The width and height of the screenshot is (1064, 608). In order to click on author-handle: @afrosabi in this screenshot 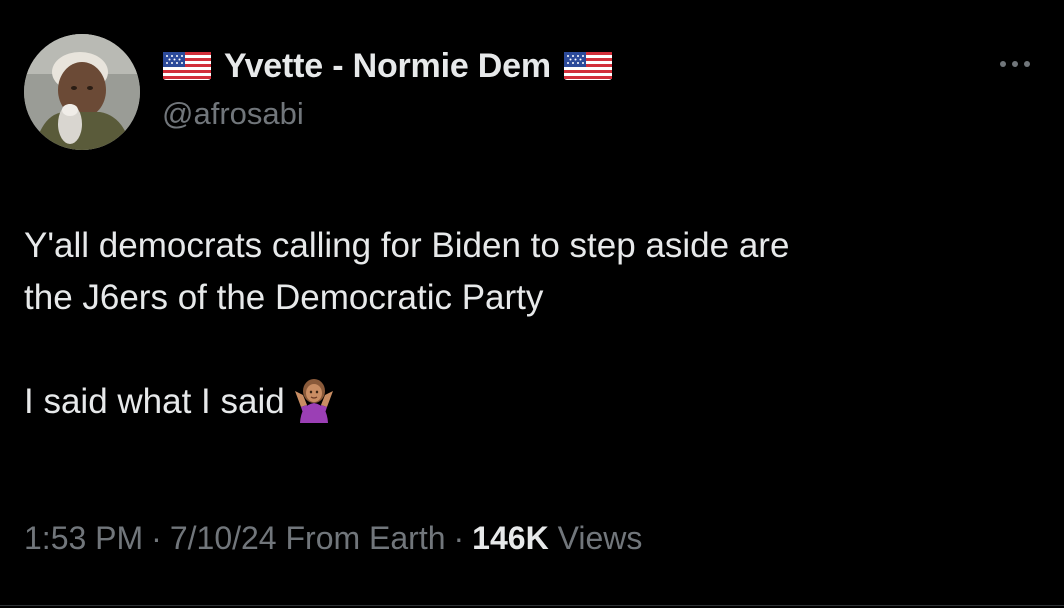, I will do `click(233, 114)`.